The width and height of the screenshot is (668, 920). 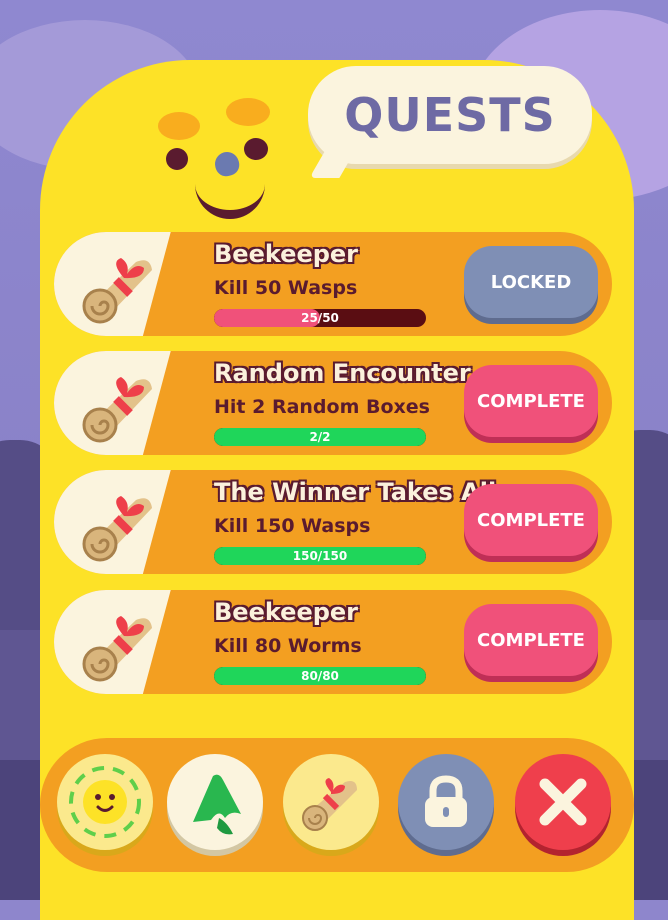 I want to click on quest-progress-bar: 150/150, so click(x=320, y=556).